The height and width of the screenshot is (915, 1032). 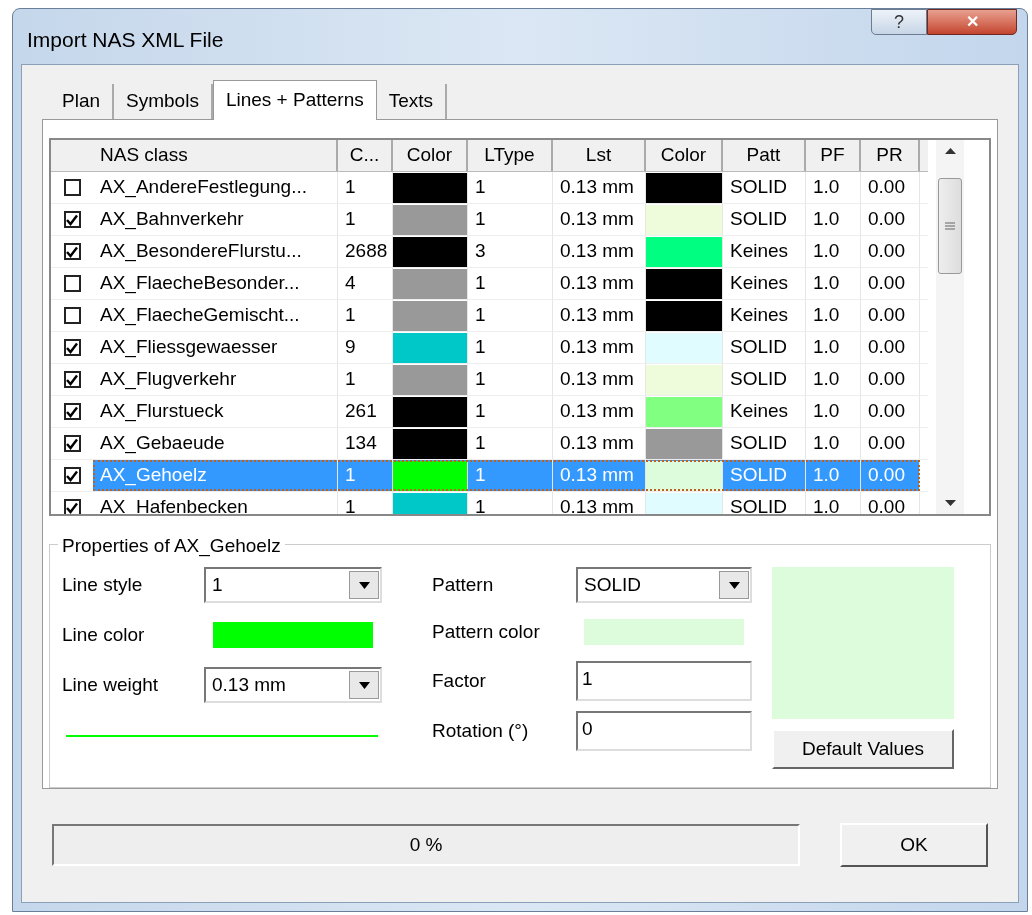 I want to click on table-cell: AX_Gehoelz, so click(x=215, y=475).